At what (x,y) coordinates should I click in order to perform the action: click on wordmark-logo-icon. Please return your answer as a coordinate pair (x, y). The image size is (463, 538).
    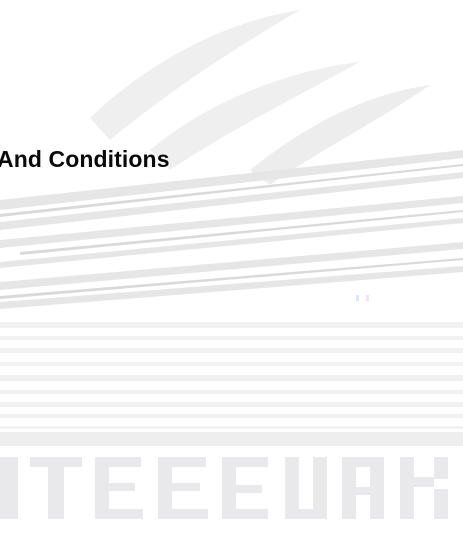
    Looking at the image, I should click on (224, 488).